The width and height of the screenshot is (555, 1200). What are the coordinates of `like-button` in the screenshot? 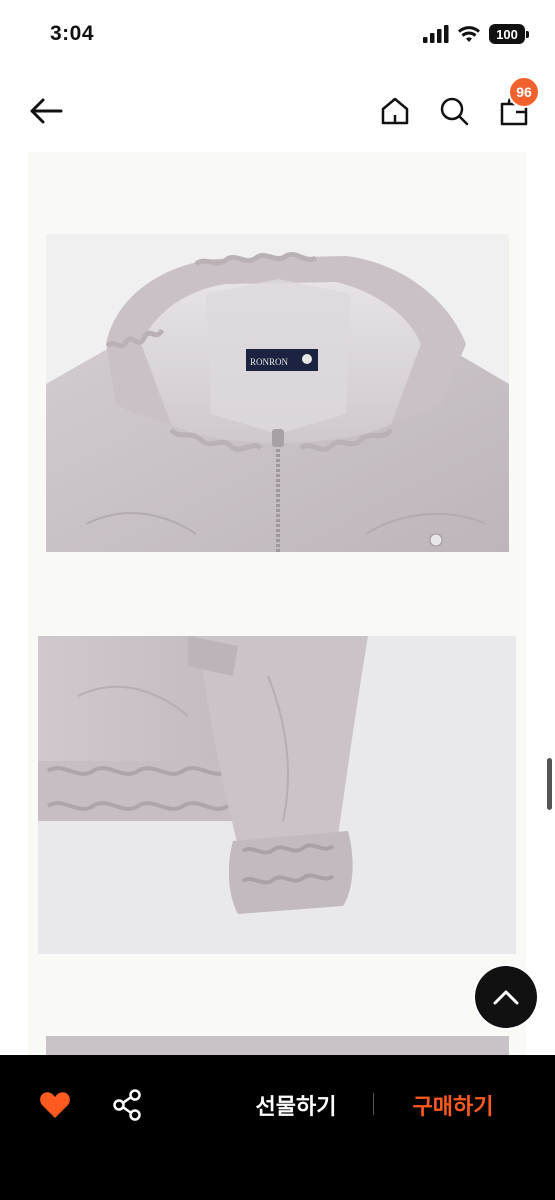 It's located at (55, 1105).